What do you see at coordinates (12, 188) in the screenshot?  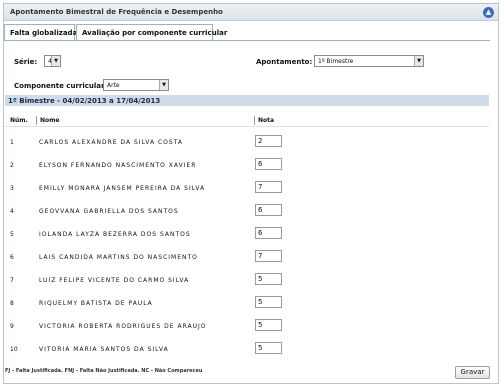 I see `row-number: 3` at bounding box center [12, 188].